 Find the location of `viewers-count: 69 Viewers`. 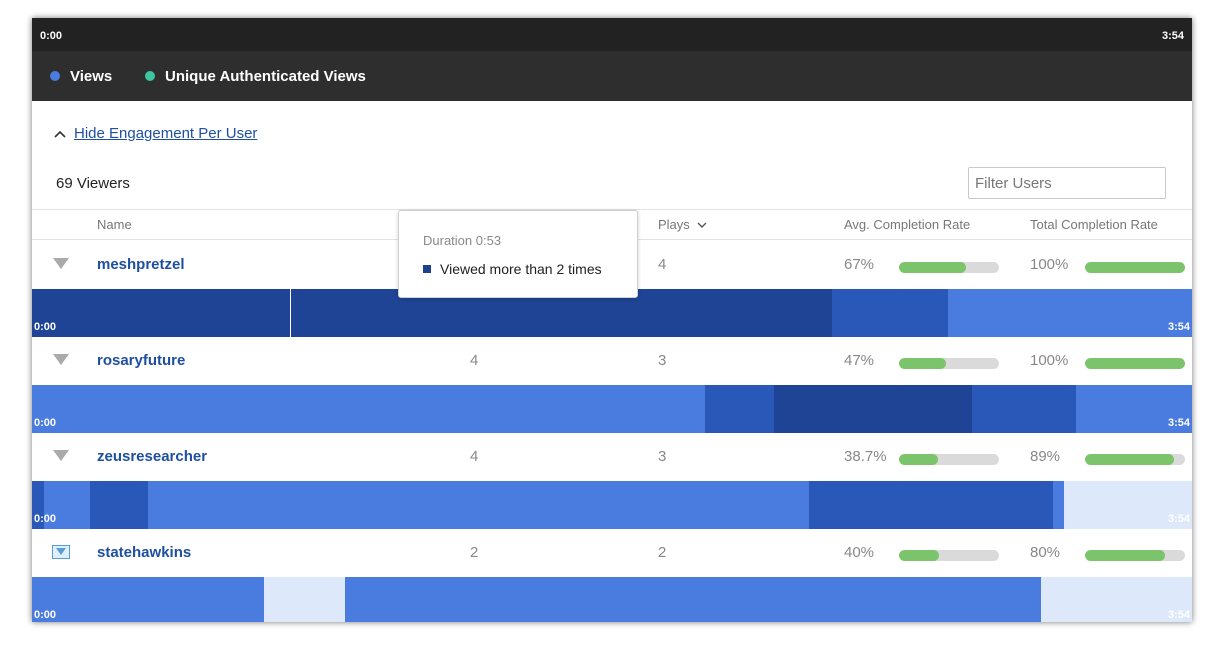

viewers-count: 69 Viewers is located at coordinates (93, 183).